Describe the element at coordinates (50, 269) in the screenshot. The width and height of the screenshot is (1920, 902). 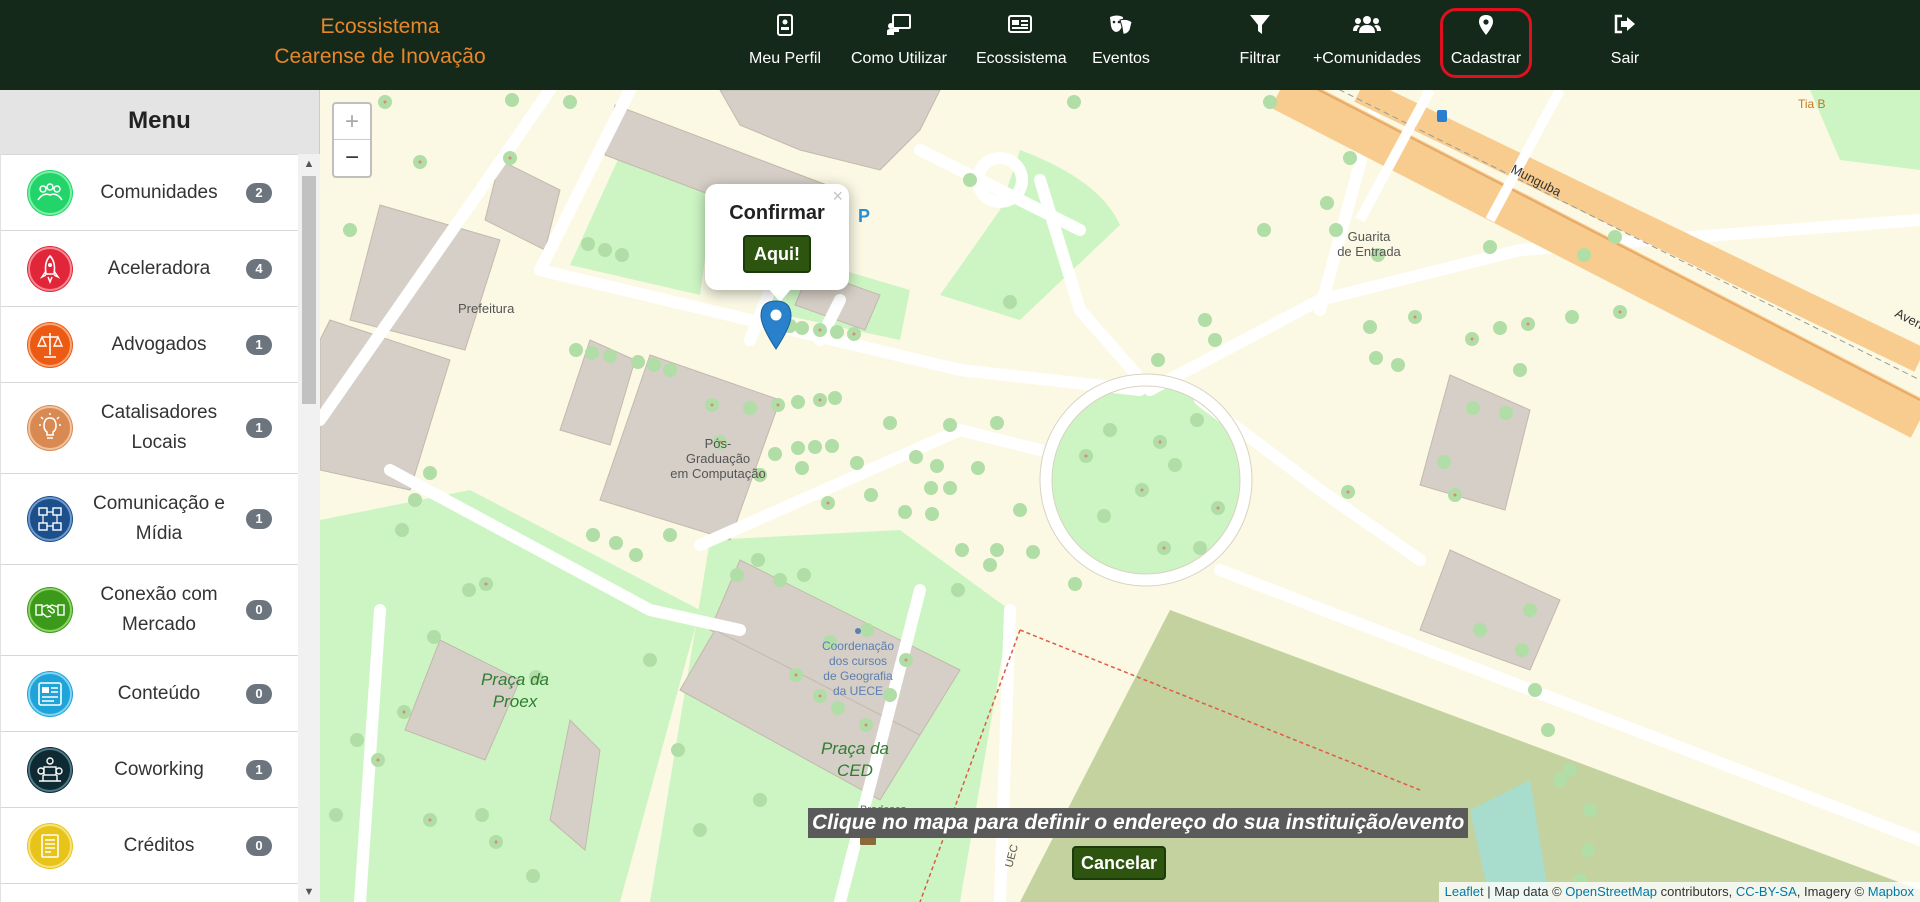
I see `rocket-icon` at that location.